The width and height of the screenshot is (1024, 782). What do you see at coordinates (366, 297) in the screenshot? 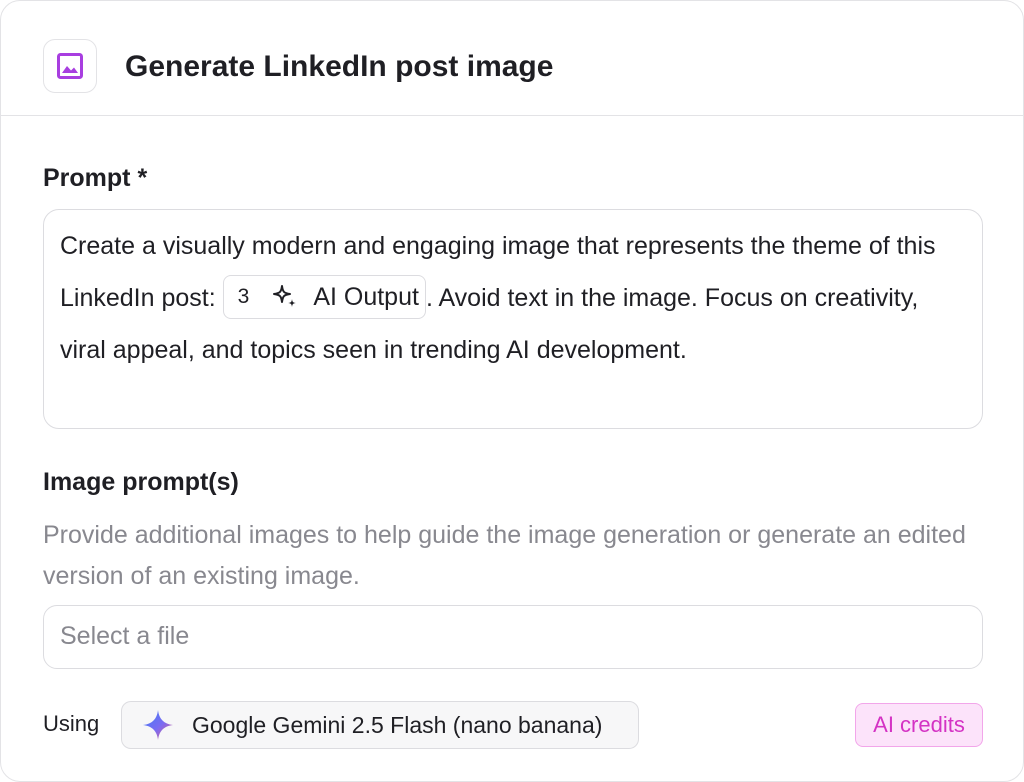
I see `variable-label: AI Output` at bounding box center [366, 297].